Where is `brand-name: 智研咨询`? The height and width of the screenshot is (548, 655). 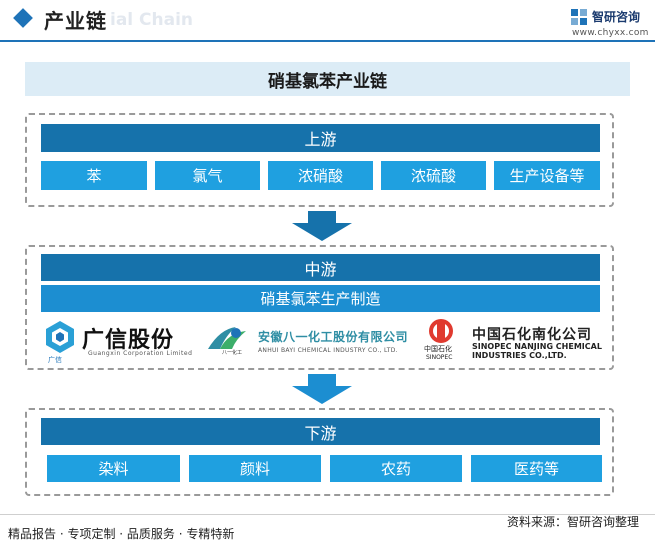
brand-name: 智研咨询 is located at coordinates (616, 17).